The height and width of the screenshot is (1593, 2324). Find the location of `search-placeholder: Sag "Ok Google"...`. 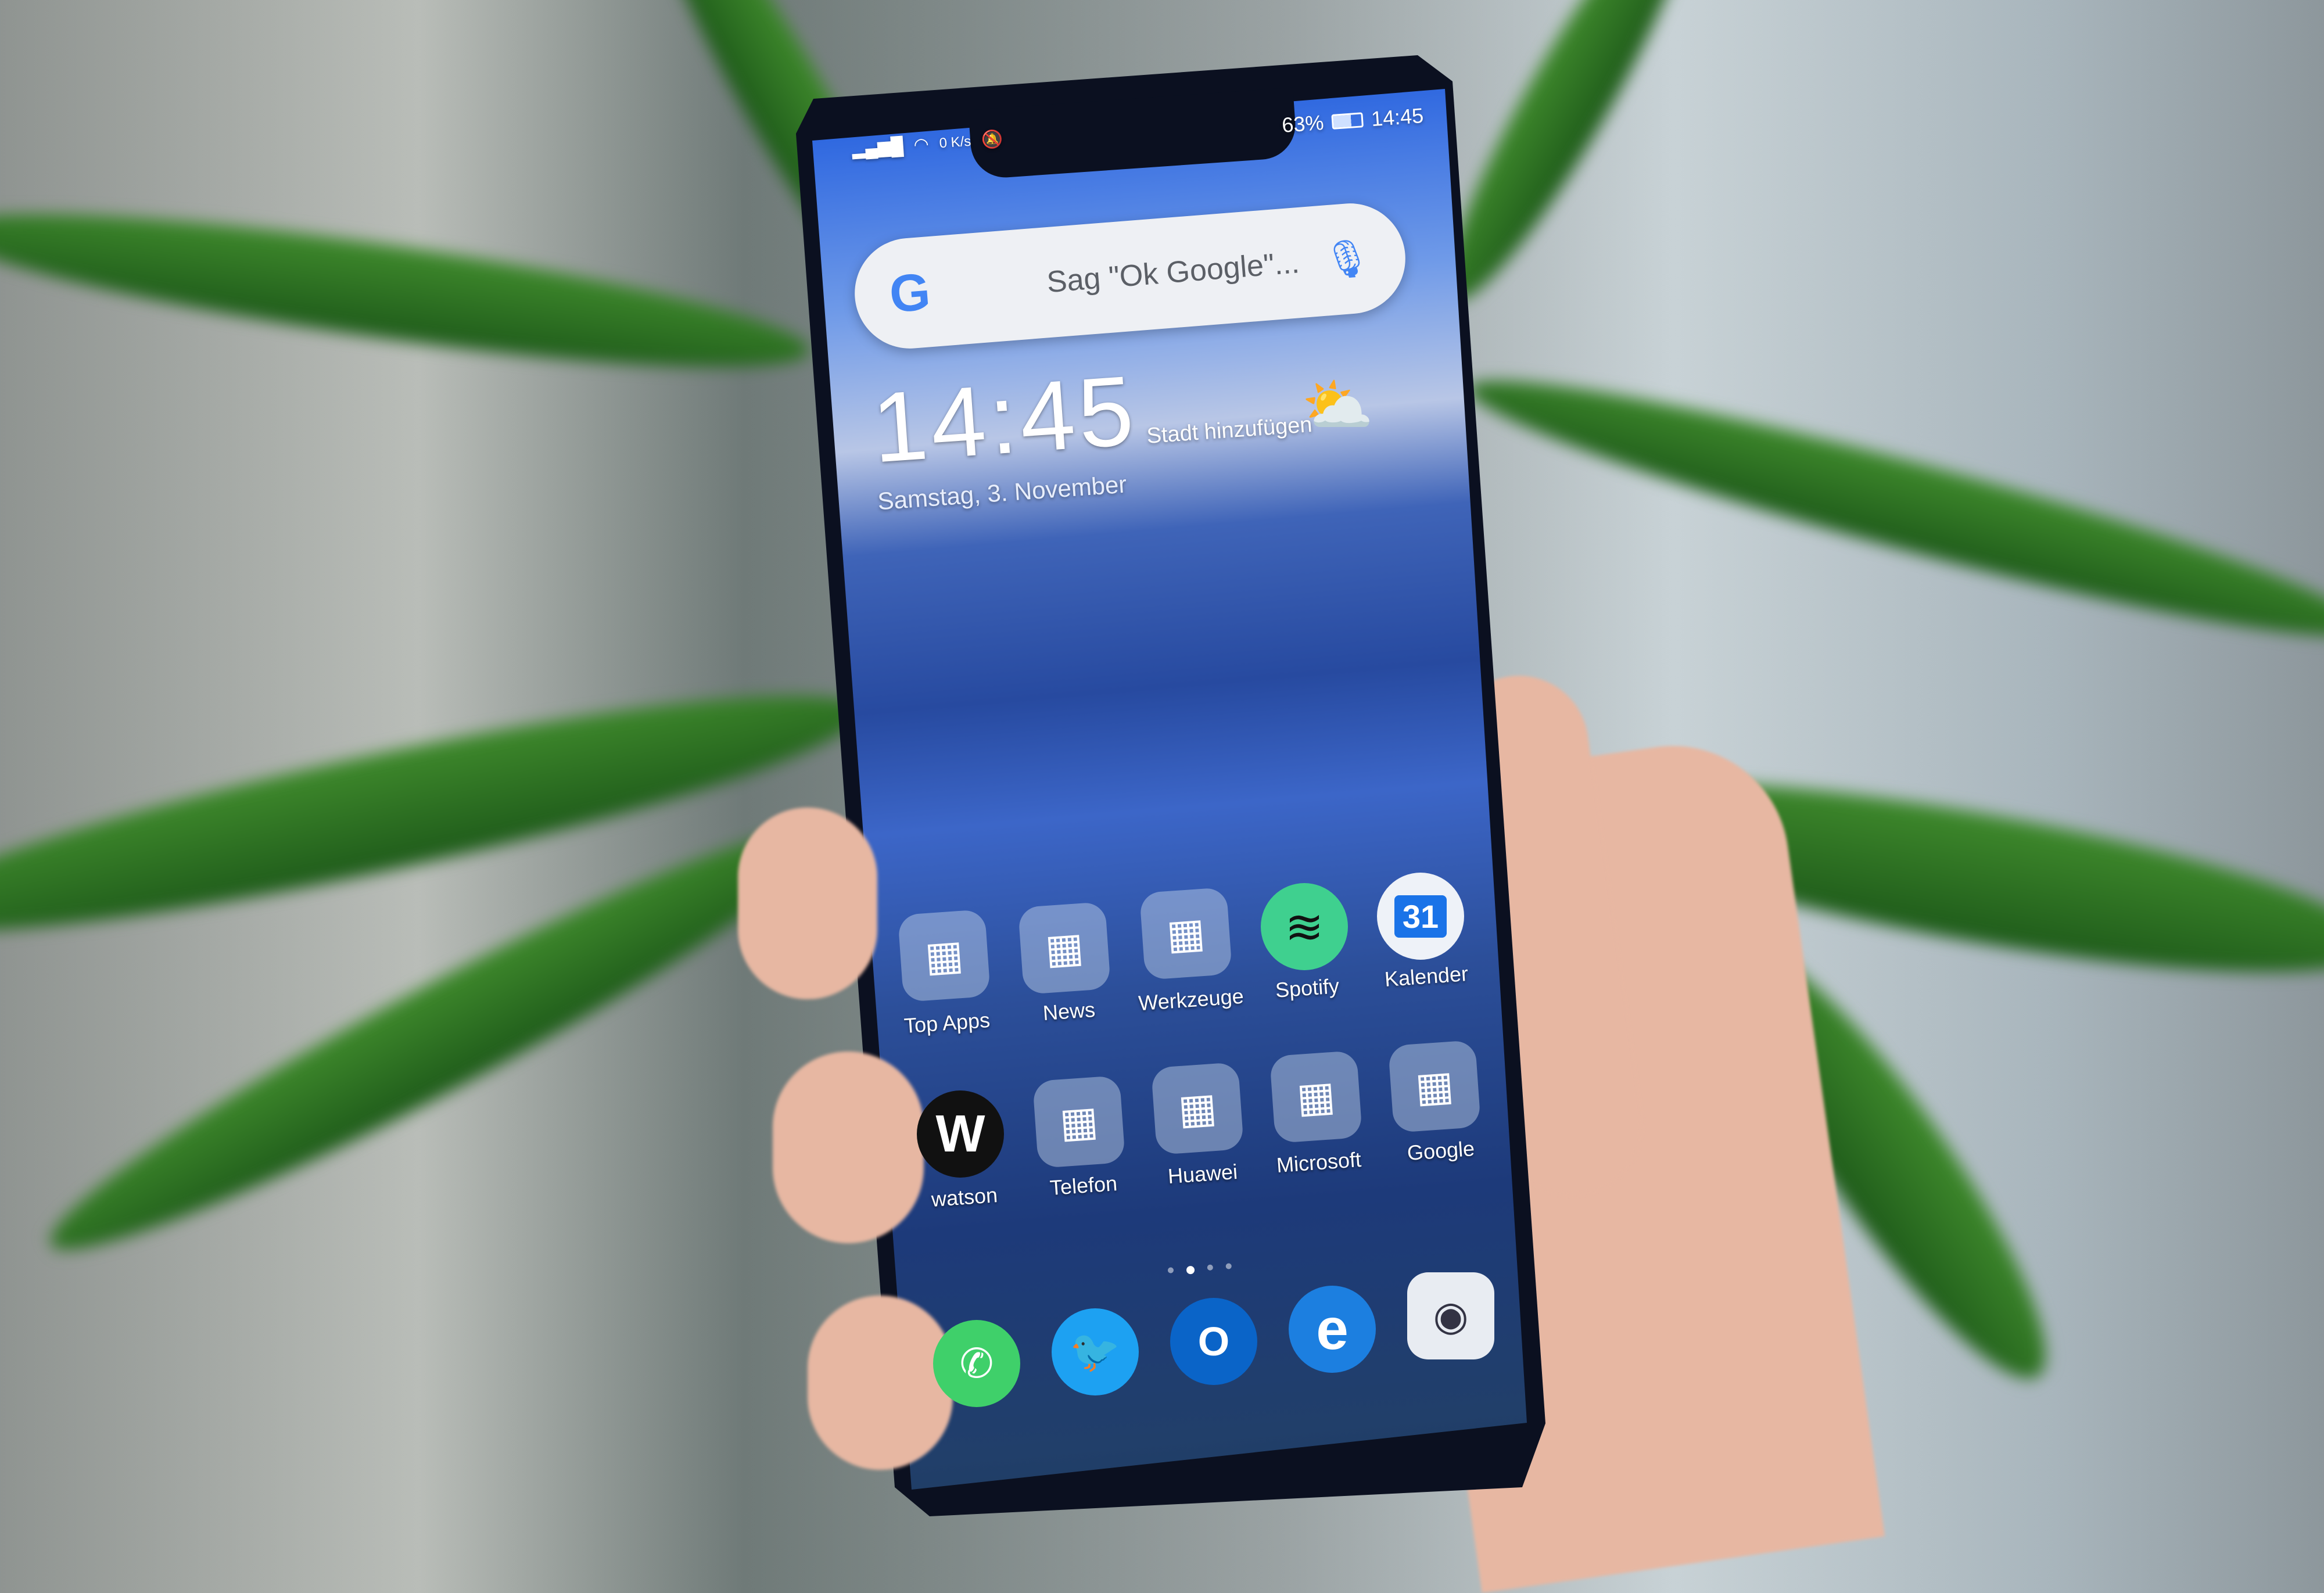

search-placeholder: Sag "Ok Google"... is located at coordinates (1173, 273).